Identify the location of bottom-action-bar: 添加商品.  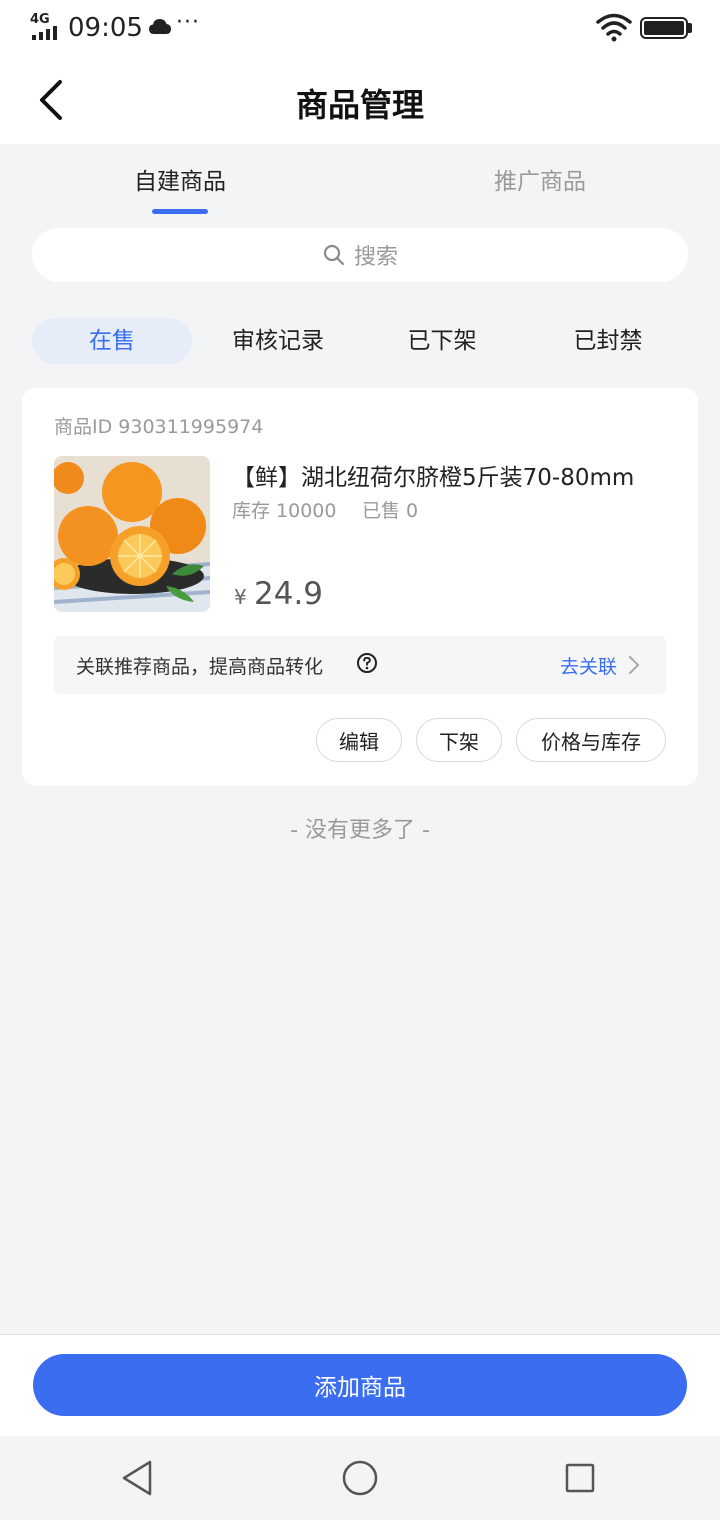
(360, 1385).